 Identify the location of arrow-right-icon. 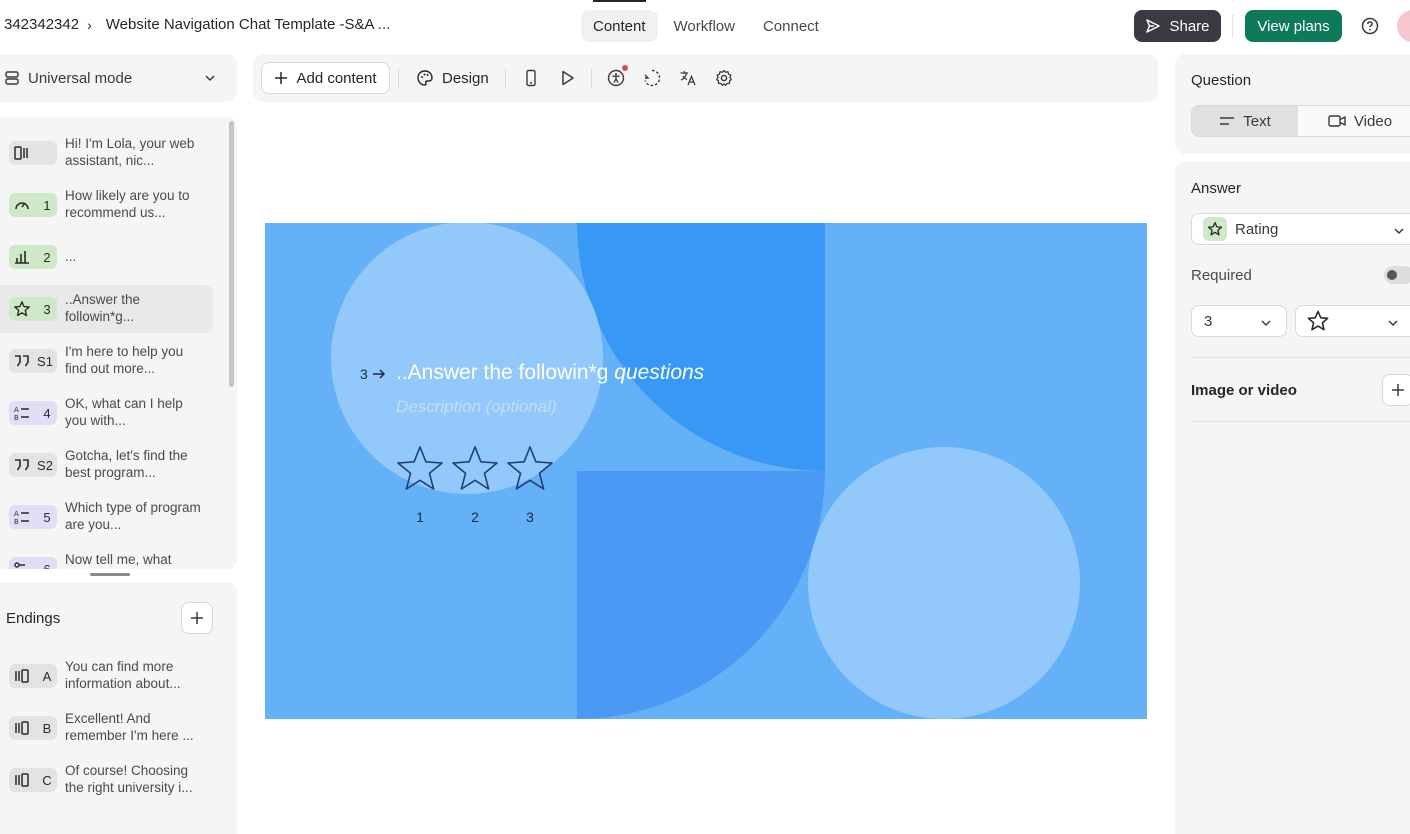
(378, 374).